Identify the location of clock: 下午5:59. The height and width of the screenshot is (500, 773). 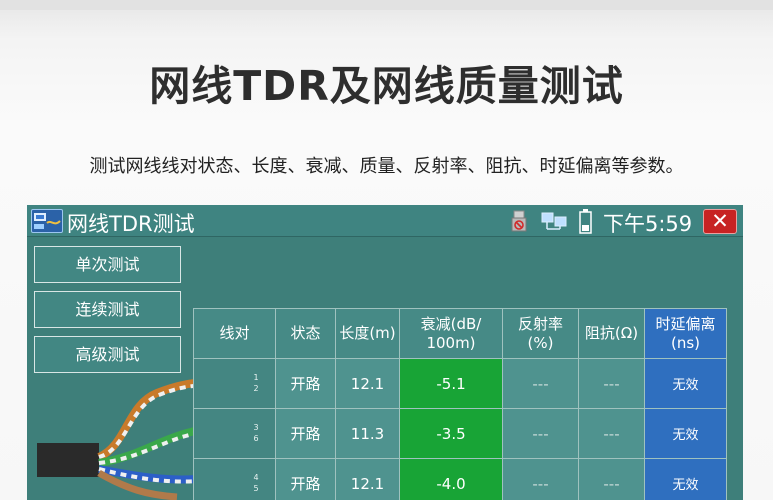
(648, 224).